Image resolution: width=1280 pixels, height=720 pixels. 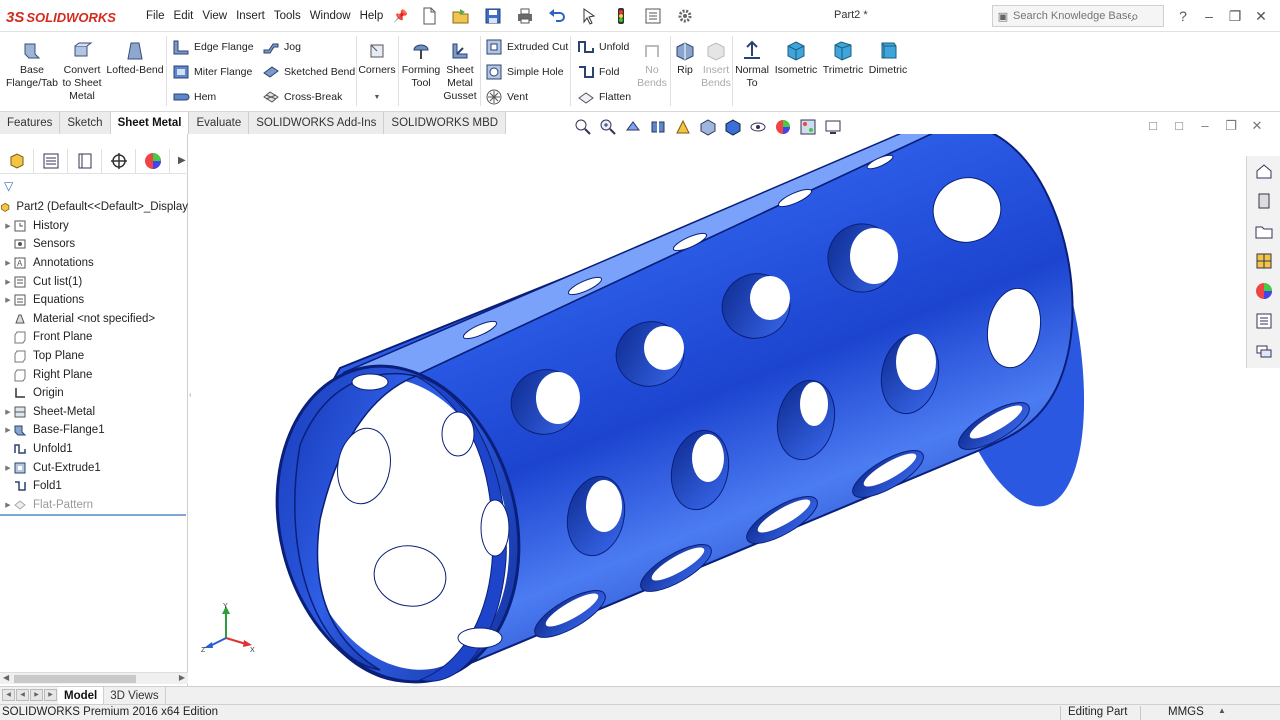 What do you see at coordinates (153, 160) in the screenshot?
I see `display-manager-tab-icon` at bounding box center [153, 160].